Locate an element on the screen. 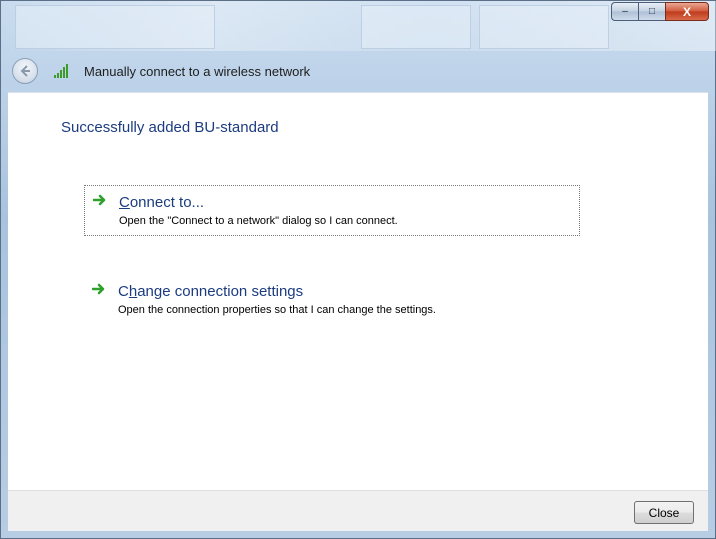 Image resolution: width=716 pixels, height=539 pixels. header-title: Manually connect to a wireless network is located at coordinates (197, 71).